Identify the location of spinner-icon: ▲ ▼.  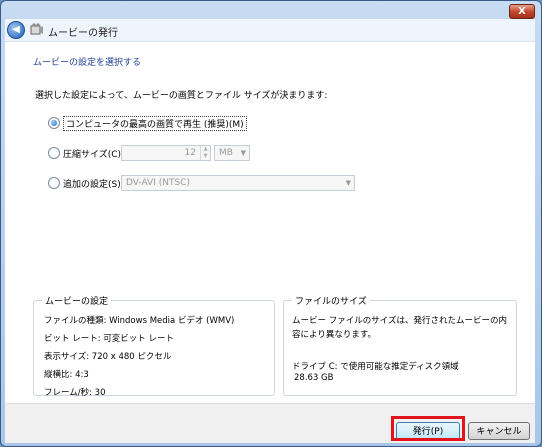
(205, 153).